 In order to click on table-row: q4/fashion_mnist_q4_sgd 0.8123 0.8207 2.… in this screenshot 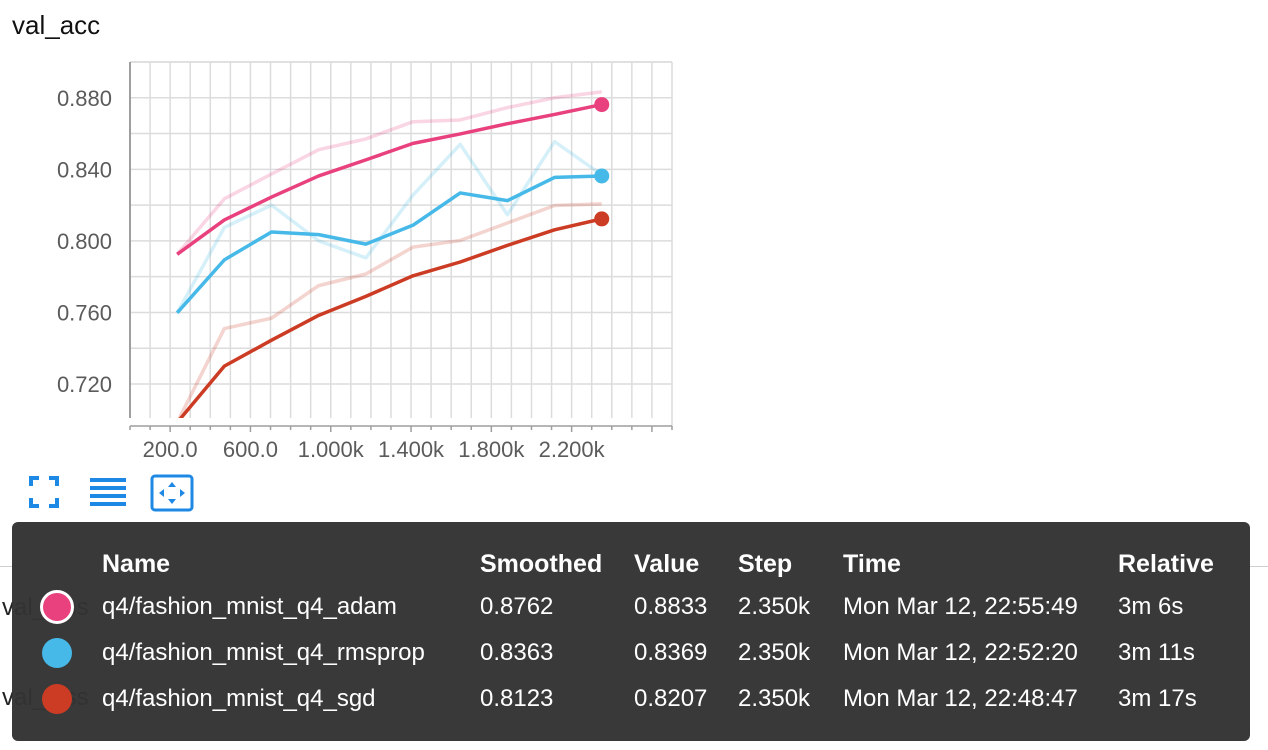, I will do `click(637, 699)`.